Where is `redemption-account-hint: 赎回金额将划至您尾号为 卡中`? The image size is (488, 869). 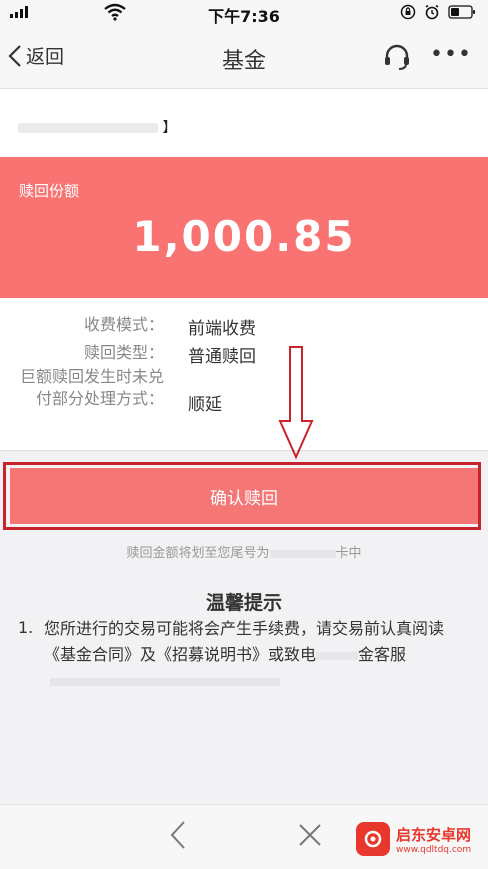
redemption-account-hint: 赎回金额将划至您尾号为 卡中 is located at coordinates (244, 551).